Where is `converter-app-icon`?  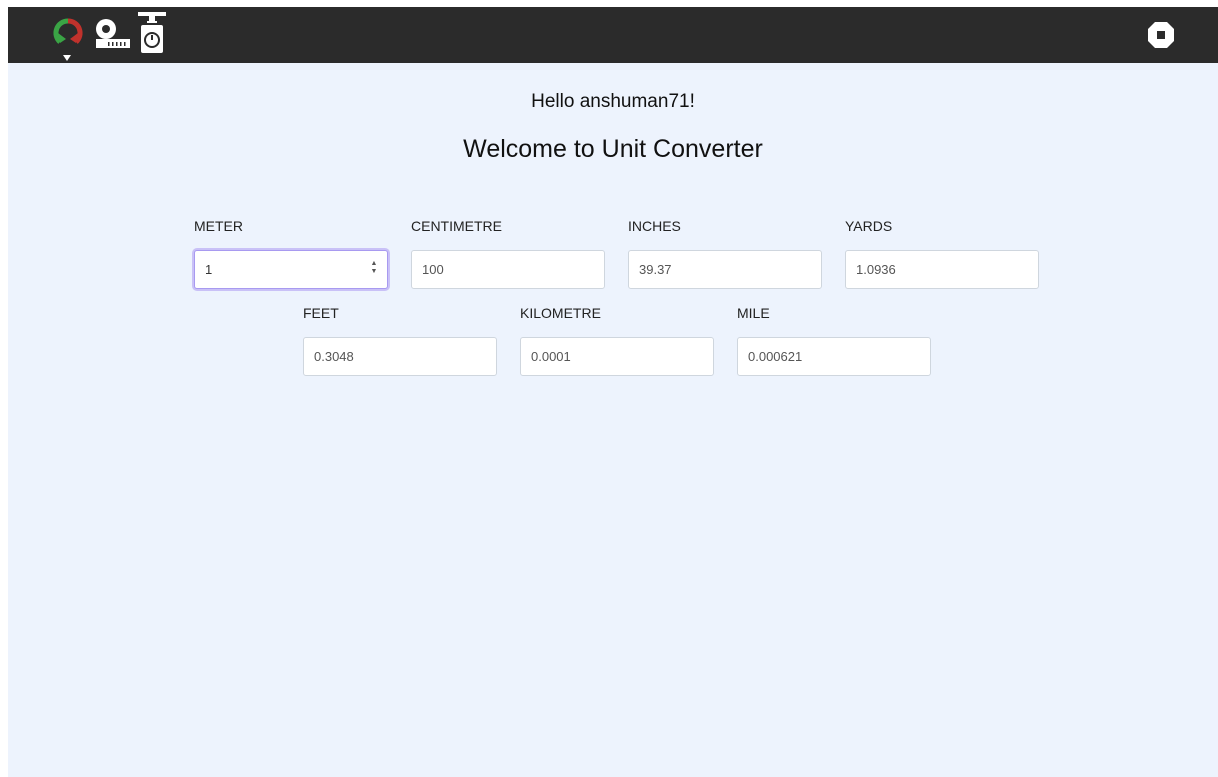
converter-app-icon is located at coordinates (68, 38).